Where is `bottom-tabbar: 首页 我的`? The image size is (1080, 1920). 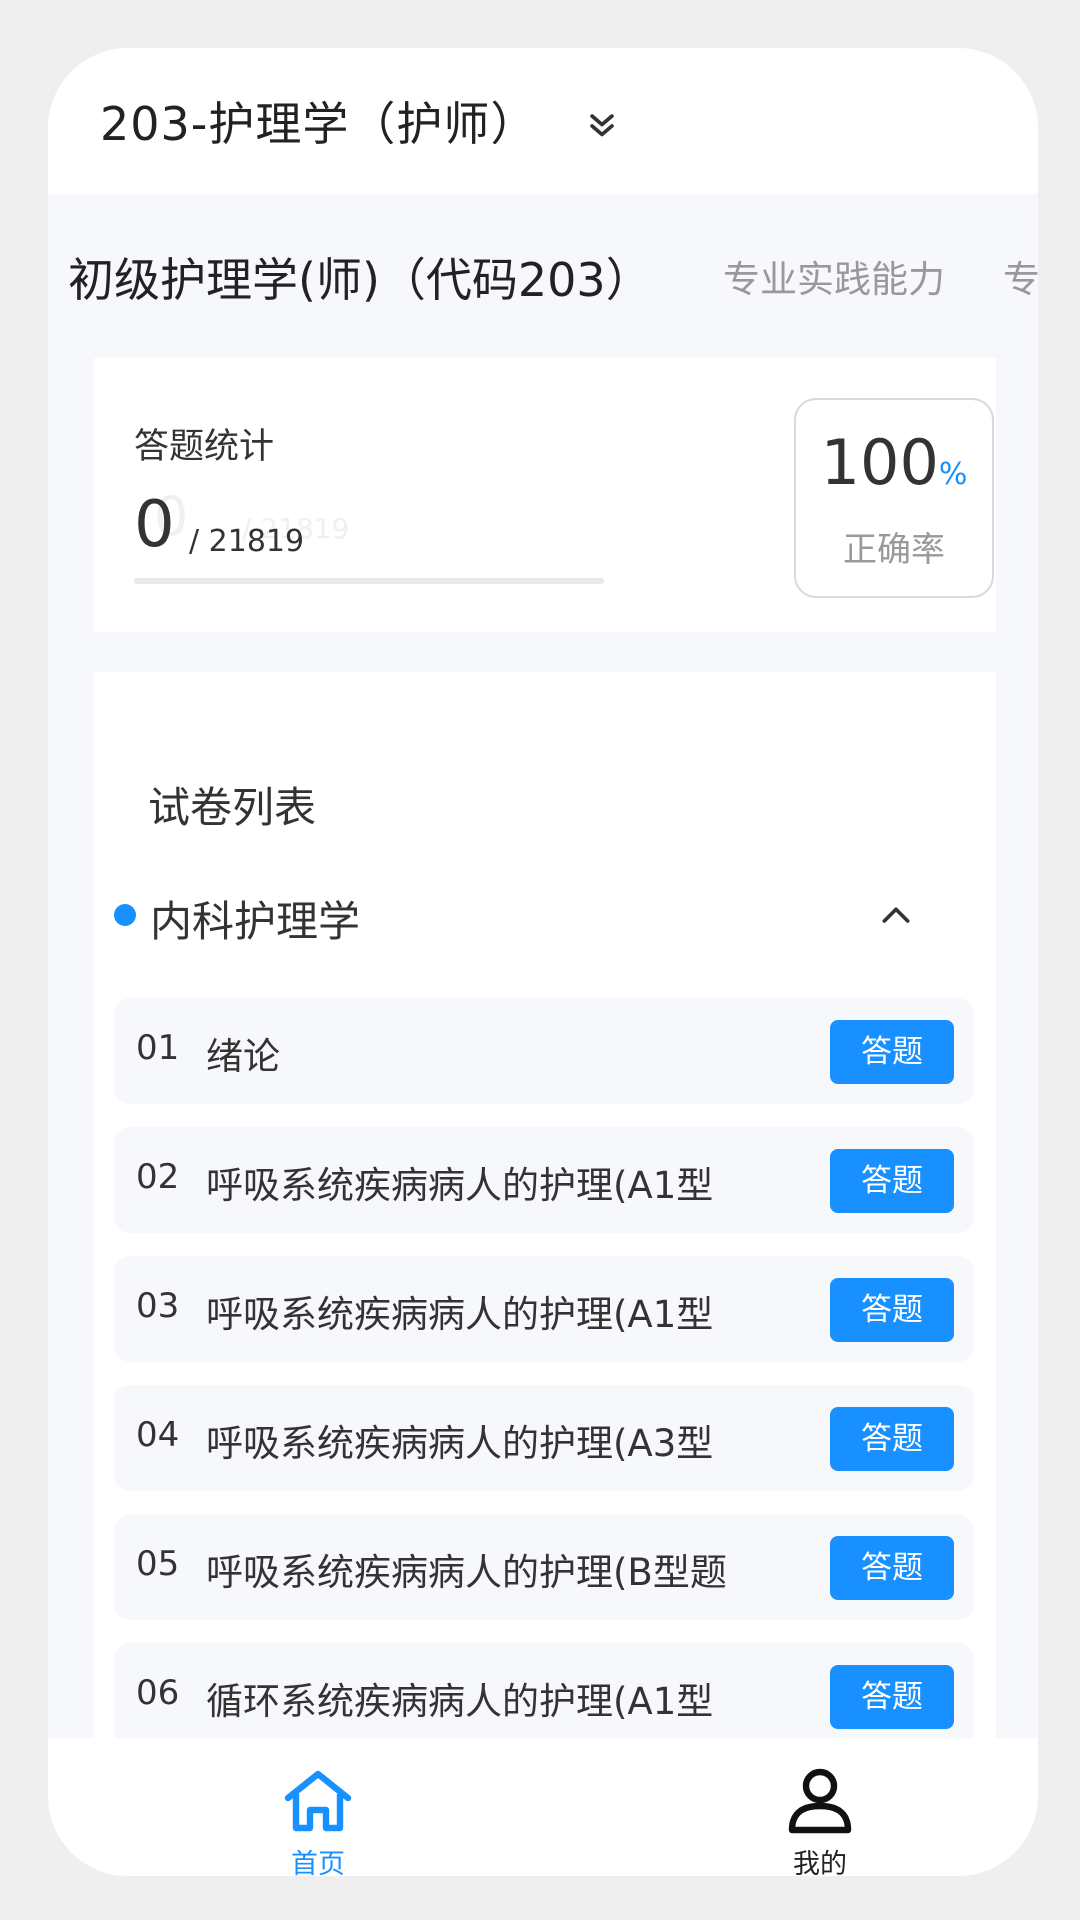
bottom-tabbar: 首页 我的 is located at coordinates (543, 1807).